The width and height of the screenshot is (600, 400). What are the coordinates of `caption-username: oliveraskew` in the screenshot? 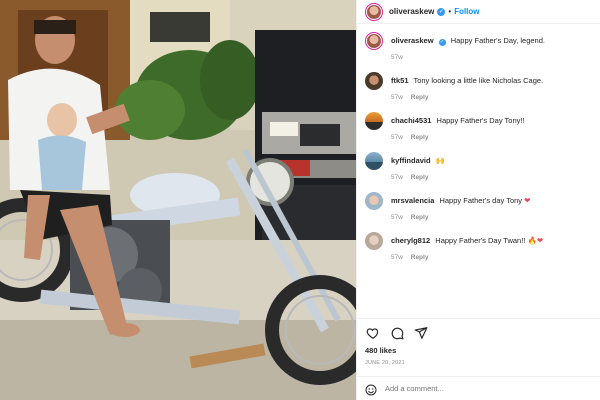 It's located at (412, 40).